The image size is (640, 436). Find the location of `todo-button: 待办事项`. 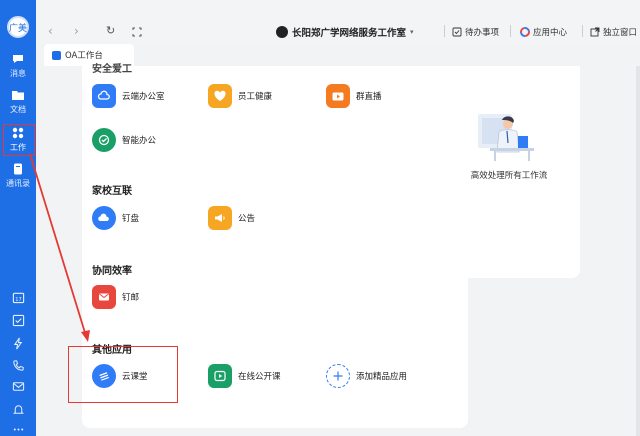

todo-button: 待办事项 is located at coordinates (475, 32).